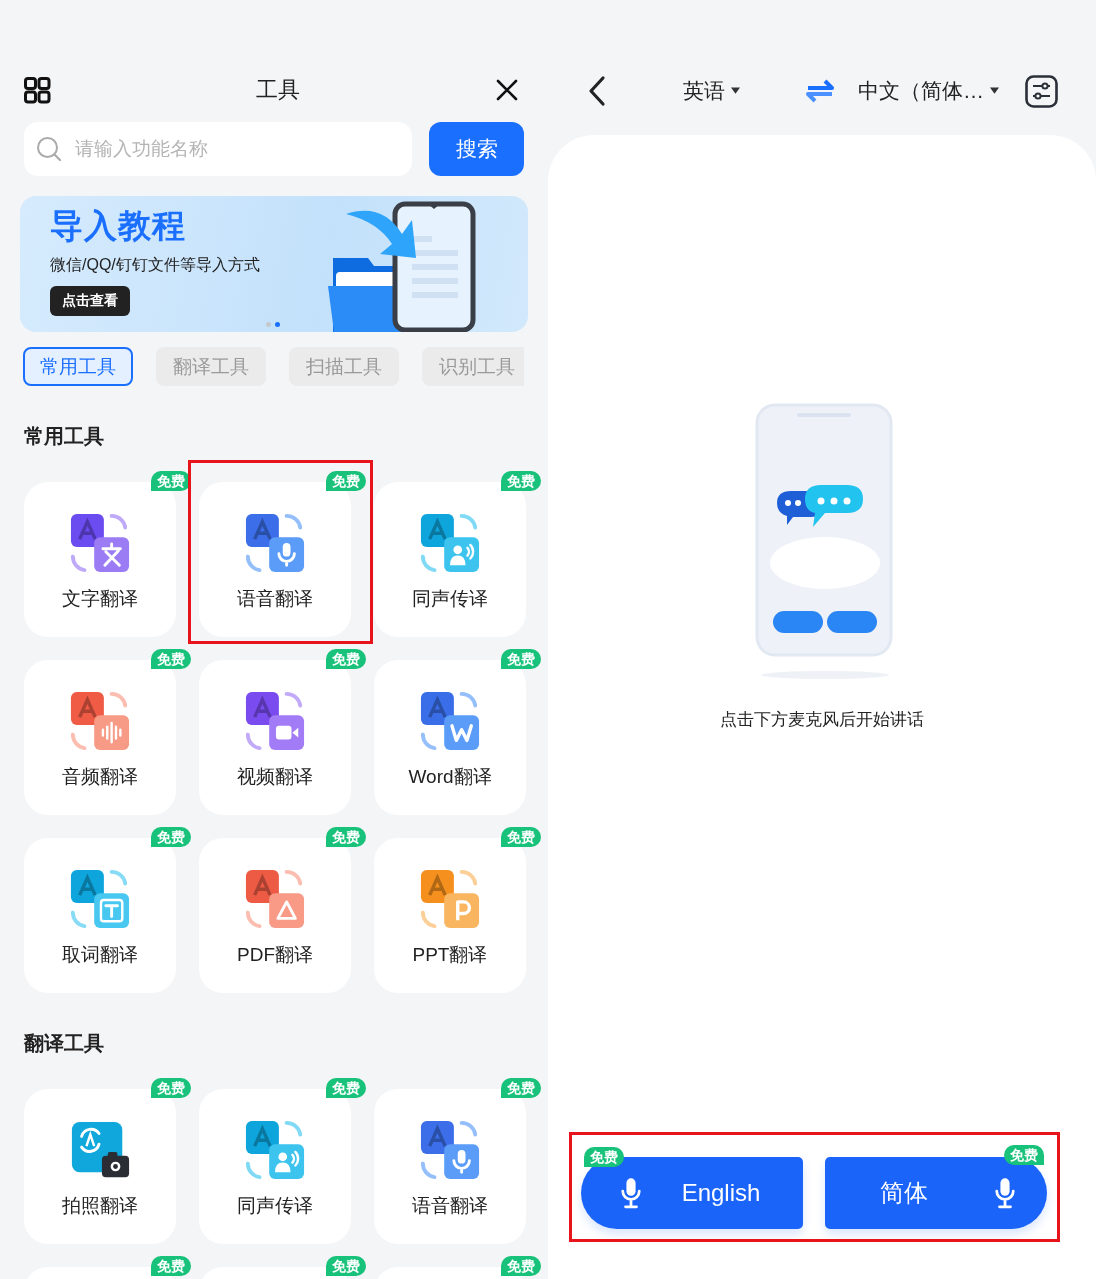 The image size is (1096, 1279). Describe the element at coordinates (100, 955) in the screenshot. I see `tool-label: 取词翻译` at that location.